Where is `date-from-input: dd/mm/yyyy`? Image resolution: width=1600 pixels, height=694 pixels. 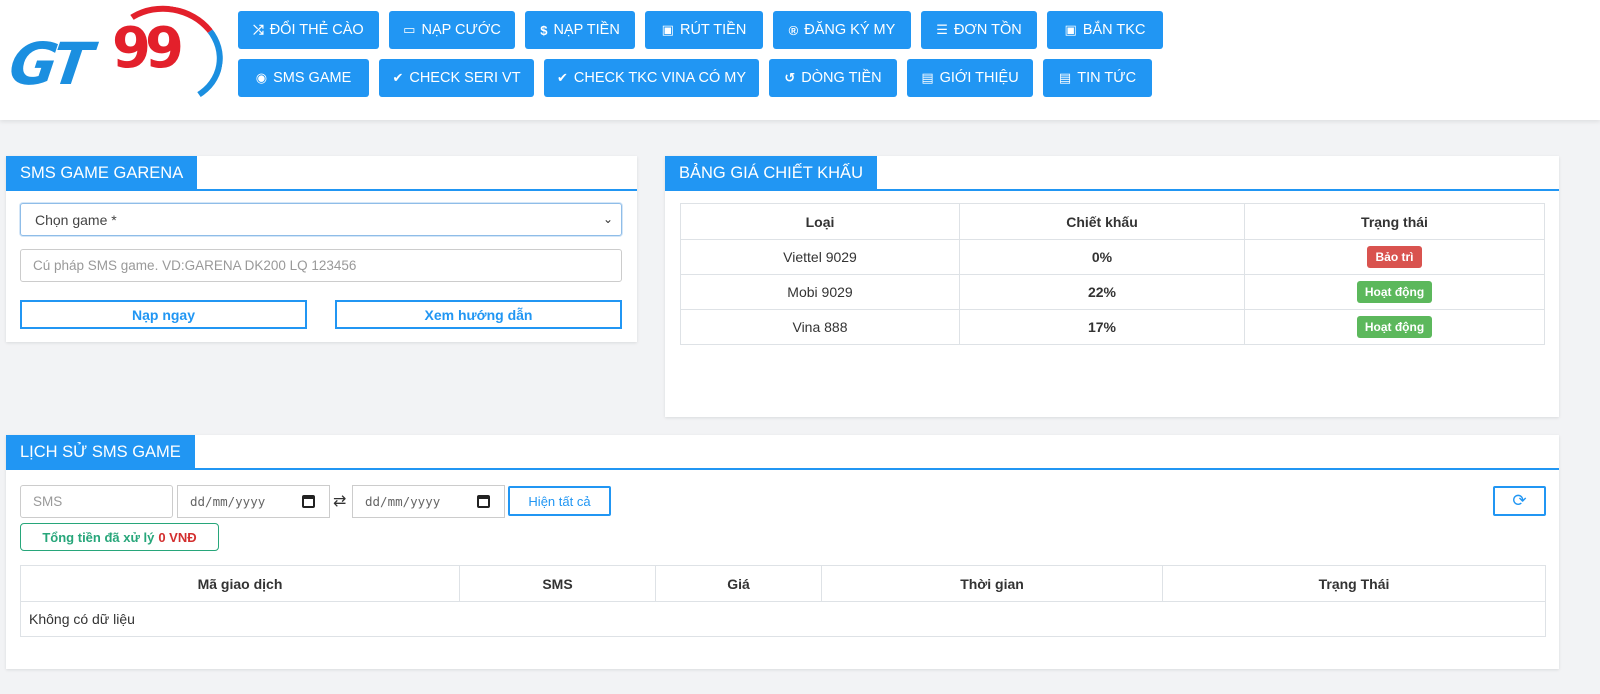
date-from-input: dd/mm/yyyy is located at coordinates (253, 501).